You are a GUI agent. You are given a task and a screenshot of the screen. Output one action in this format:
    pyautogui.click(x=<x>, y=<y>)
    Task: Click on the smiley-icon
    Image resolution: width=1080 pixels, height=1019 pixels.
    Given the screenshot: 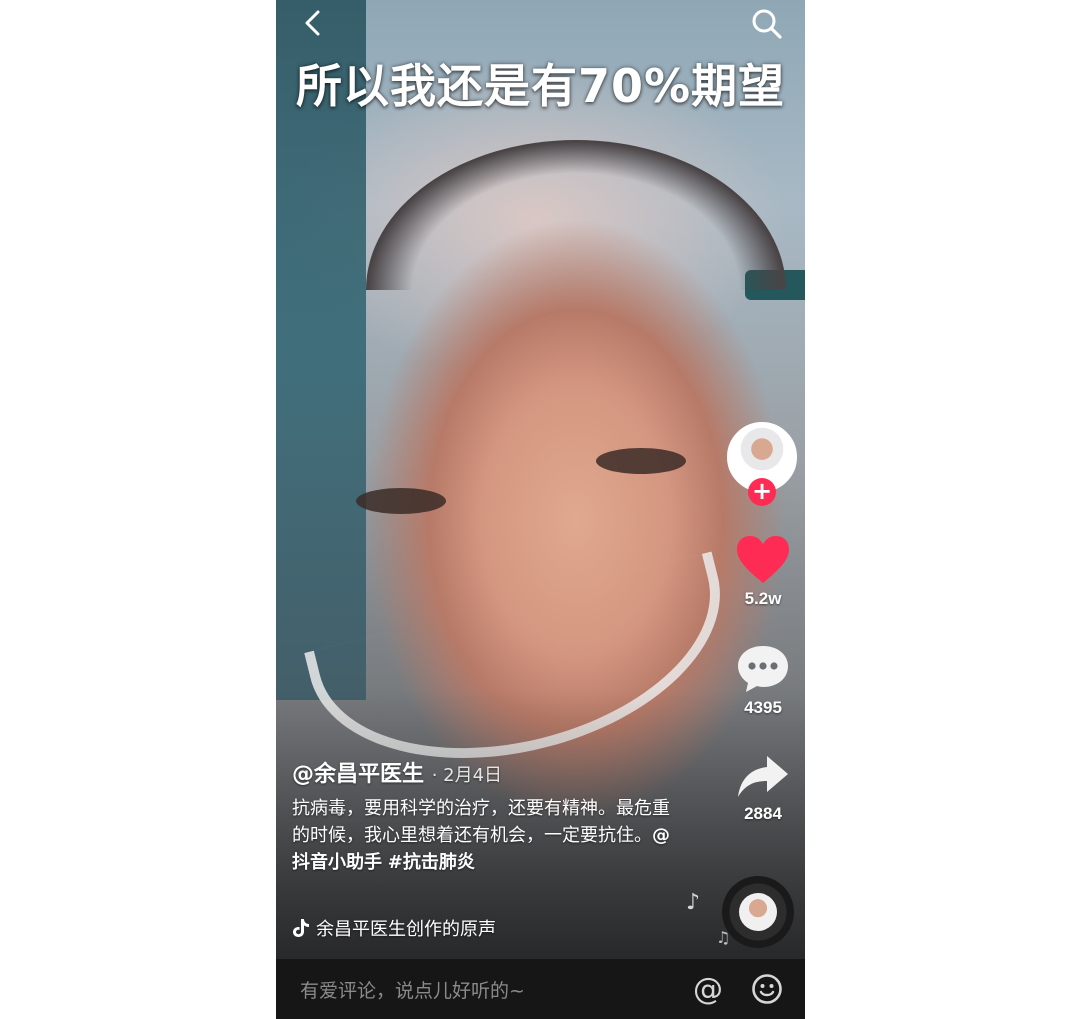 What is the action you would take?
    pyautogui.click(x=767, y=989)
    